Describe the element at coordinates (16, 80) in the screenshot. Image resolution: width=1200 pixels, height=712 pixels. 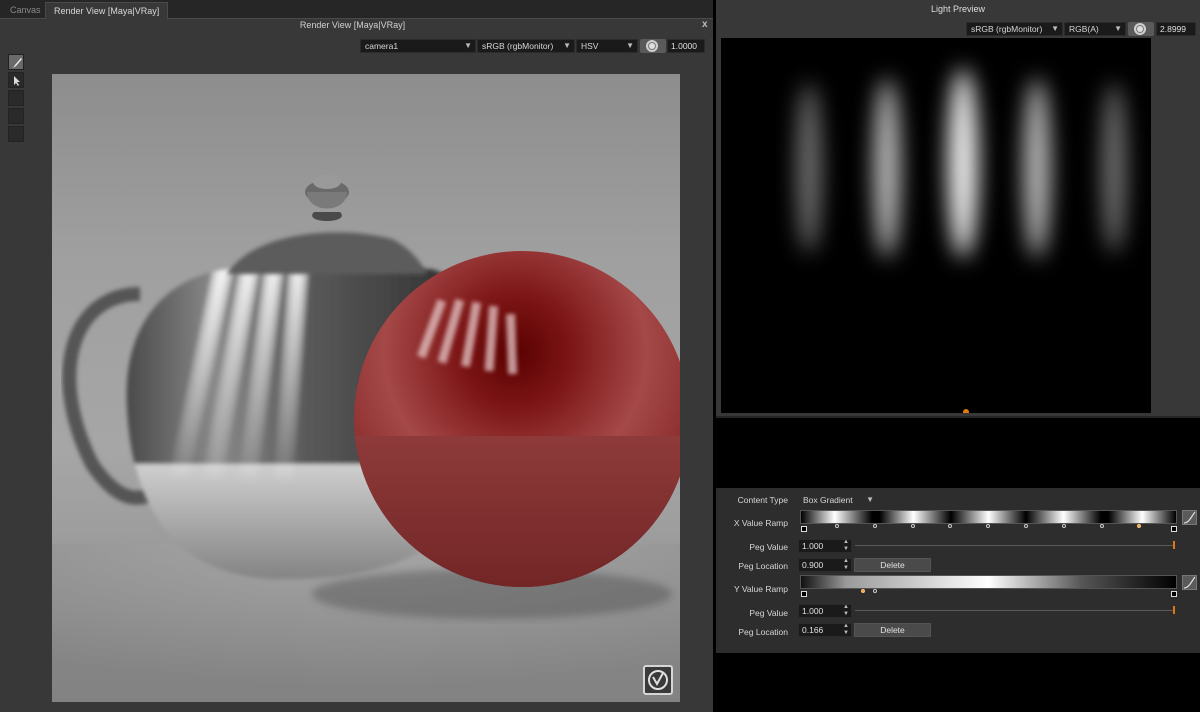
I see `select-arrow-icon` at that location.